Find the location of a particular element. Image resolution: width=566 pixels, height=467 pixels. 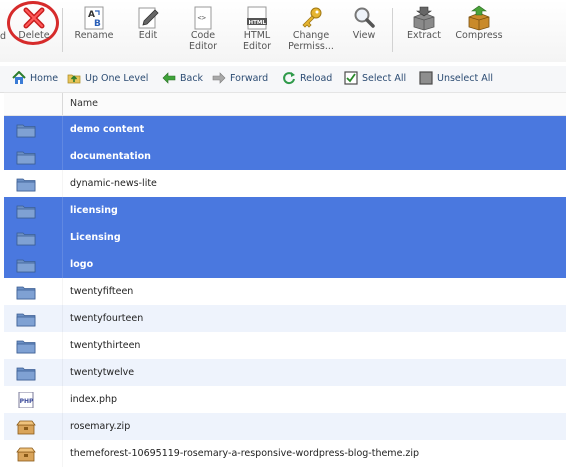

edit-label: Edit is located at coordinates (148, 35).